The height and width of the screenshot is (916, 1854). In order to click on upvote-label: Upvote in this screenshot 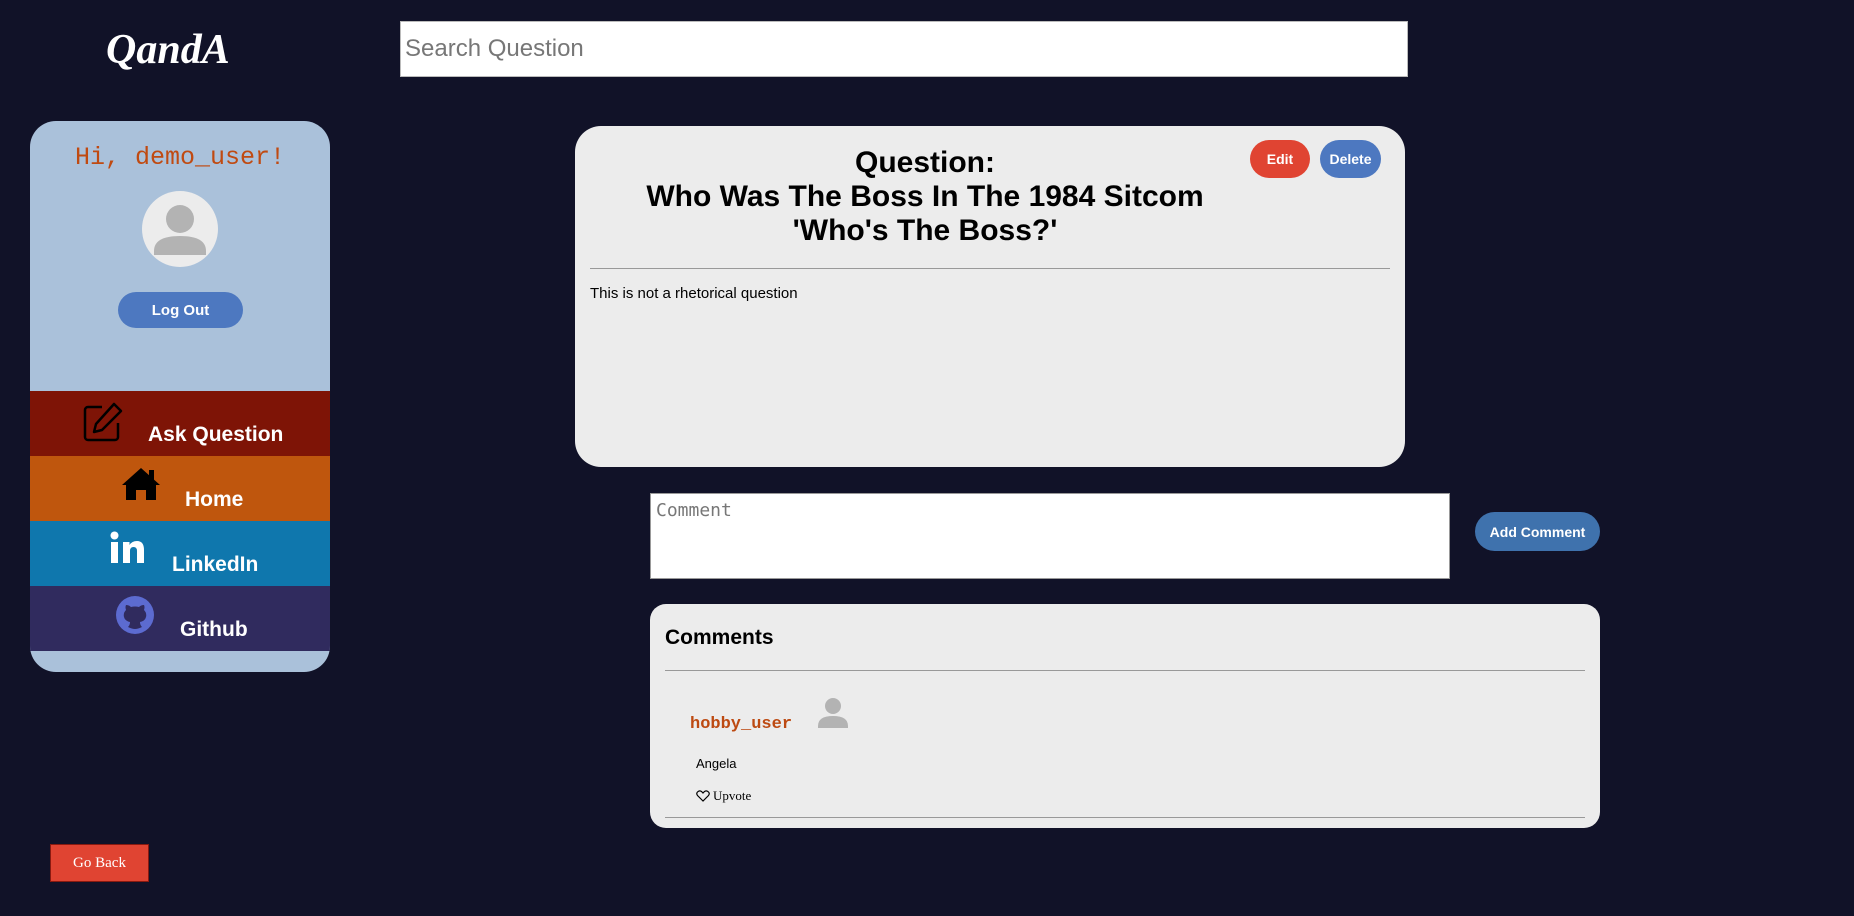, I will do `click(732, 795)`.